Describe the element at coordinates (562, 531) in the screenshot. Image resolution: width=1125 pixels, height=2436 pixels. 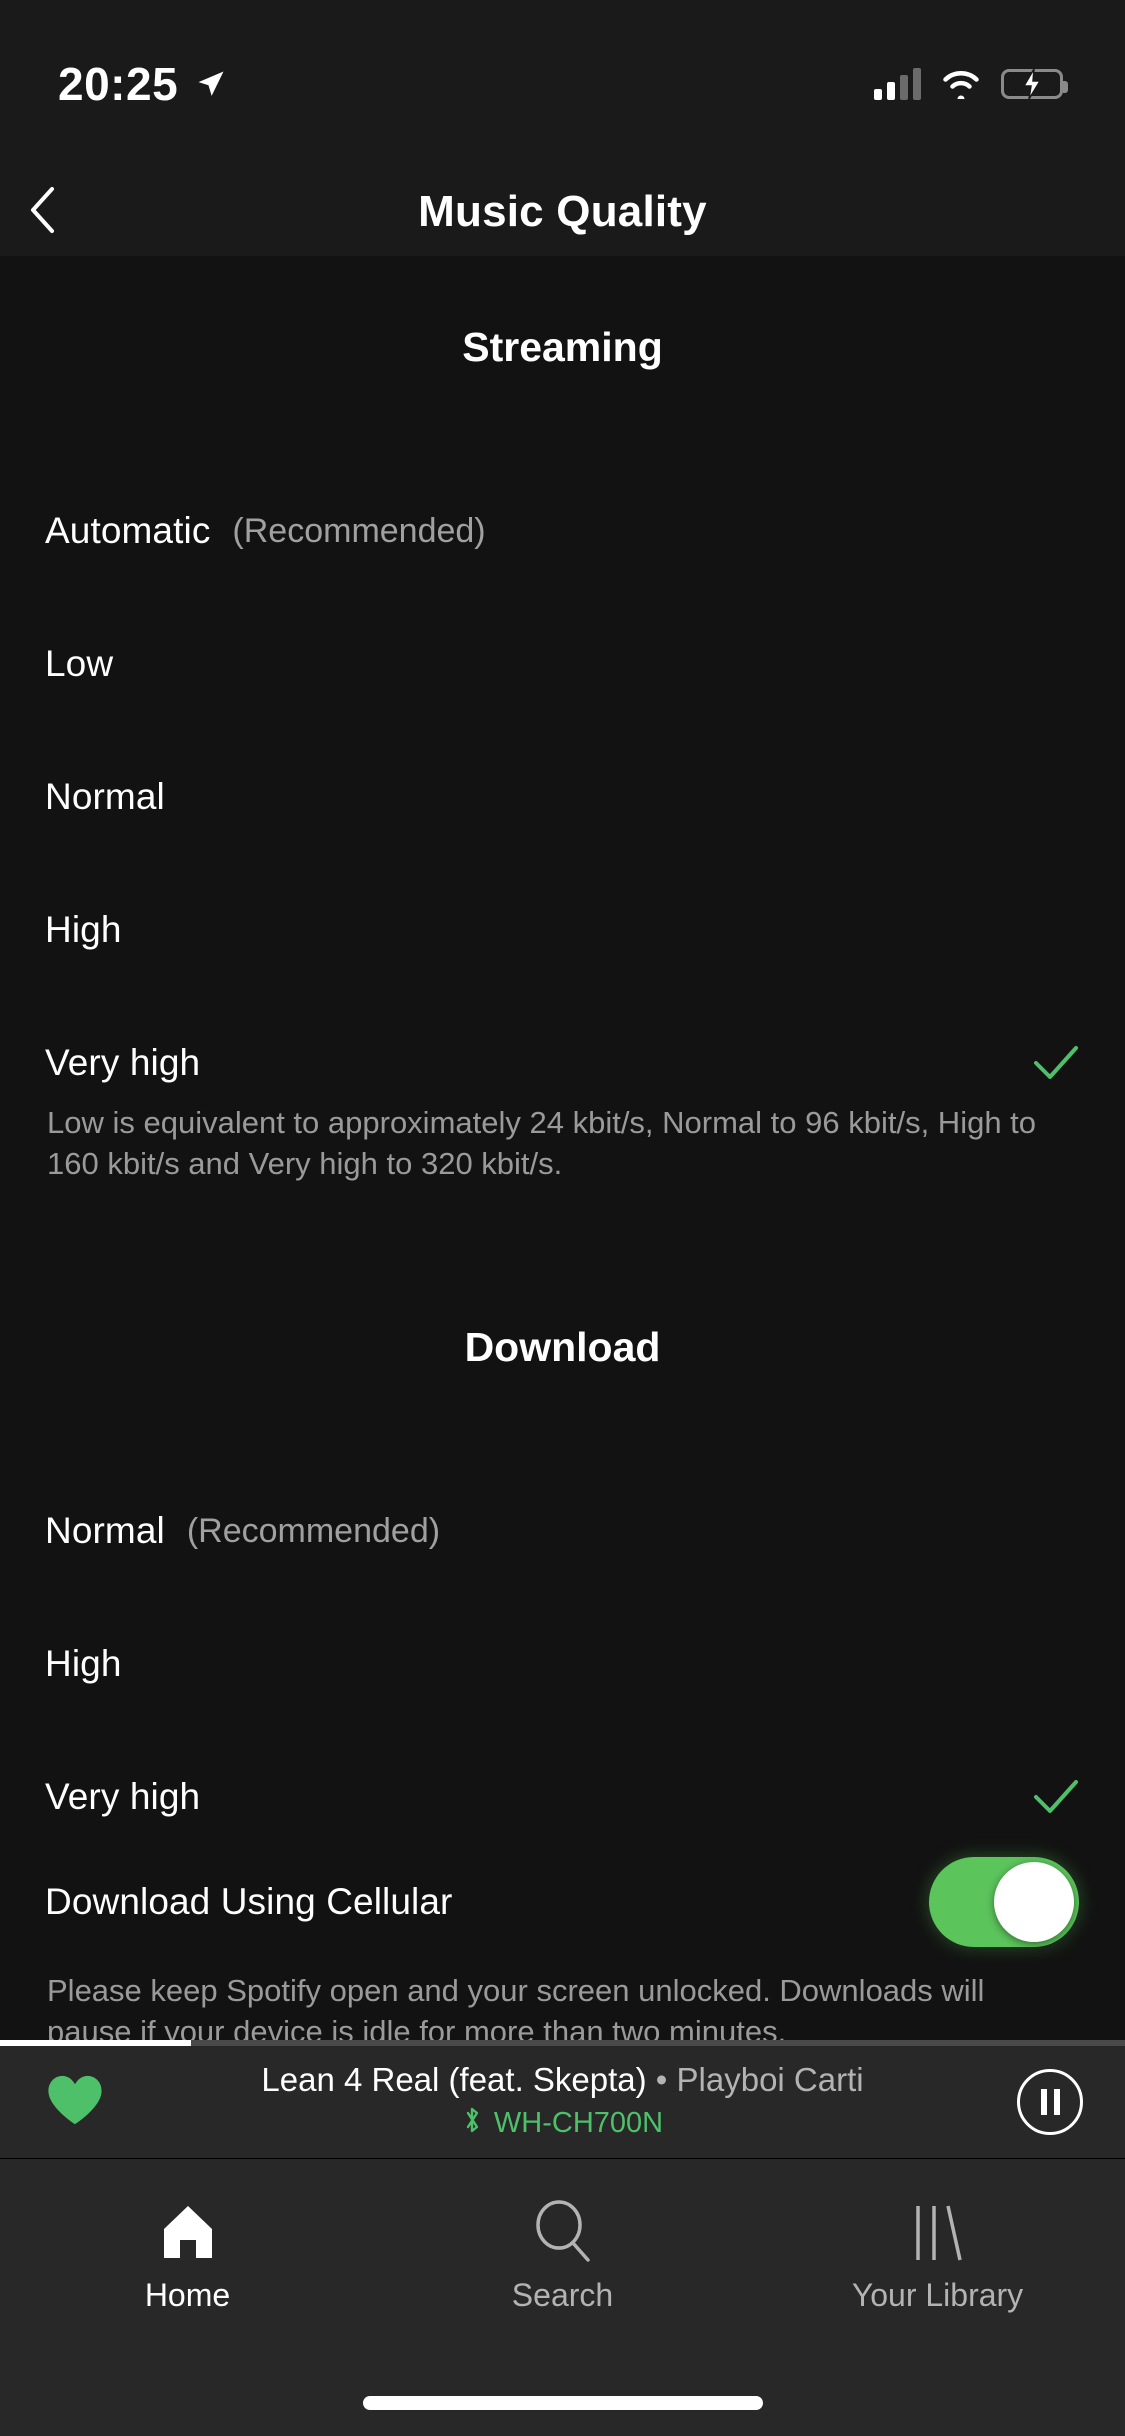
I see `streaming-option-automatic: Automatic (Recommended)` at that location.